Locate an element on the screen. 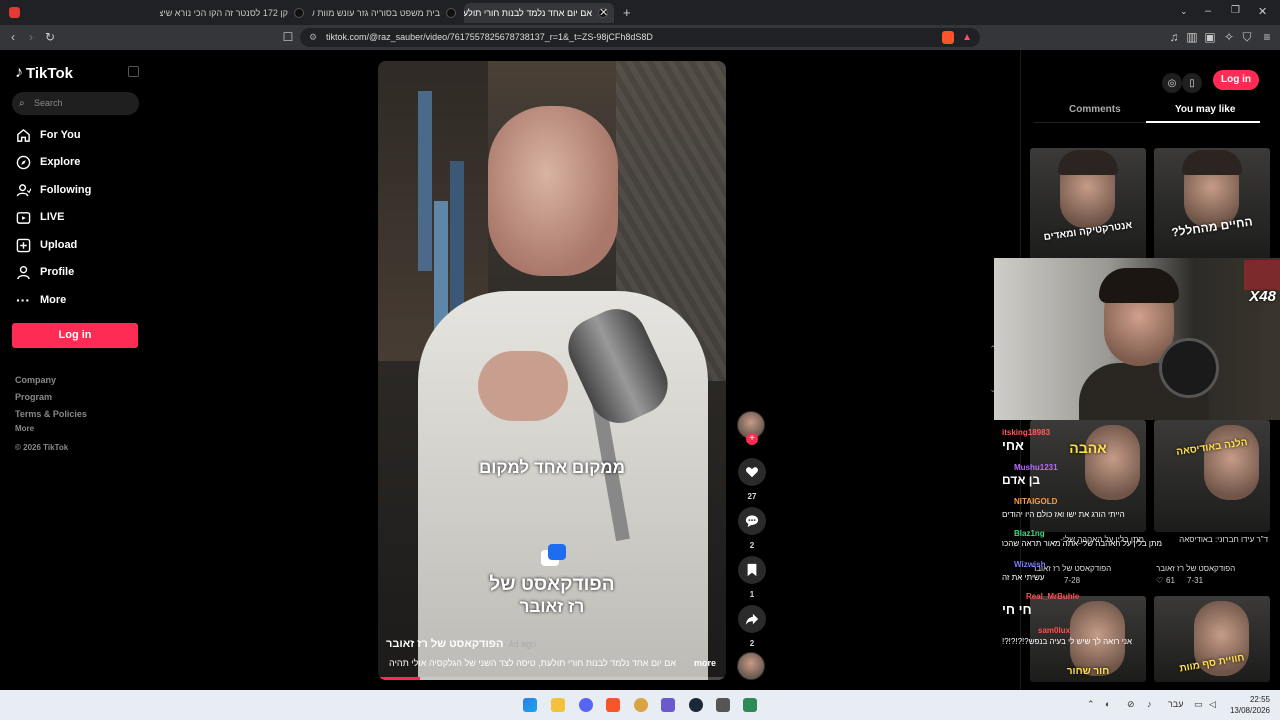  like-action: 27 is located at coordinates (752, 479).